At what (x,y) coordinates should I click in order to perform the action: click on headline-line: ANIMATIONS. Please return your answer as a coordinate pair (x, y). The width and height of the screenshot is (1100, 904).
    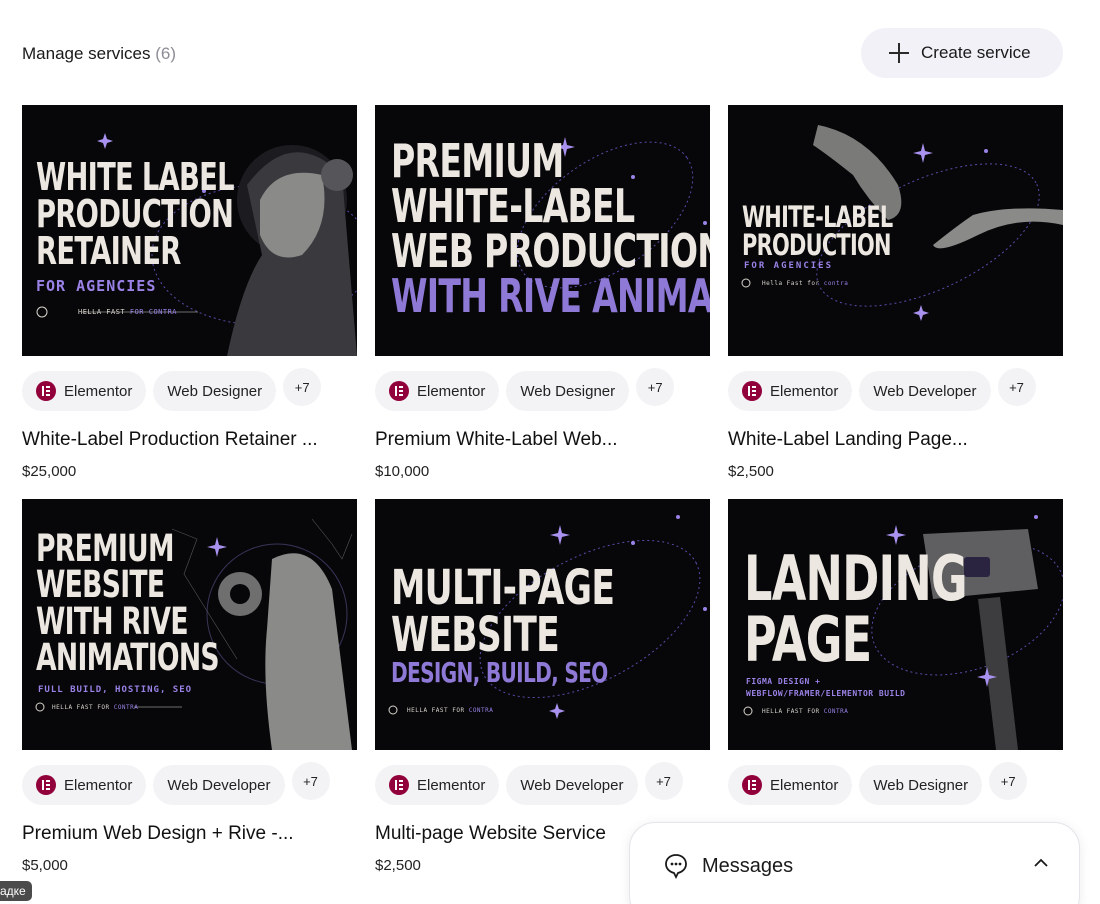
    Looking at the image, I should click on (128, 657).